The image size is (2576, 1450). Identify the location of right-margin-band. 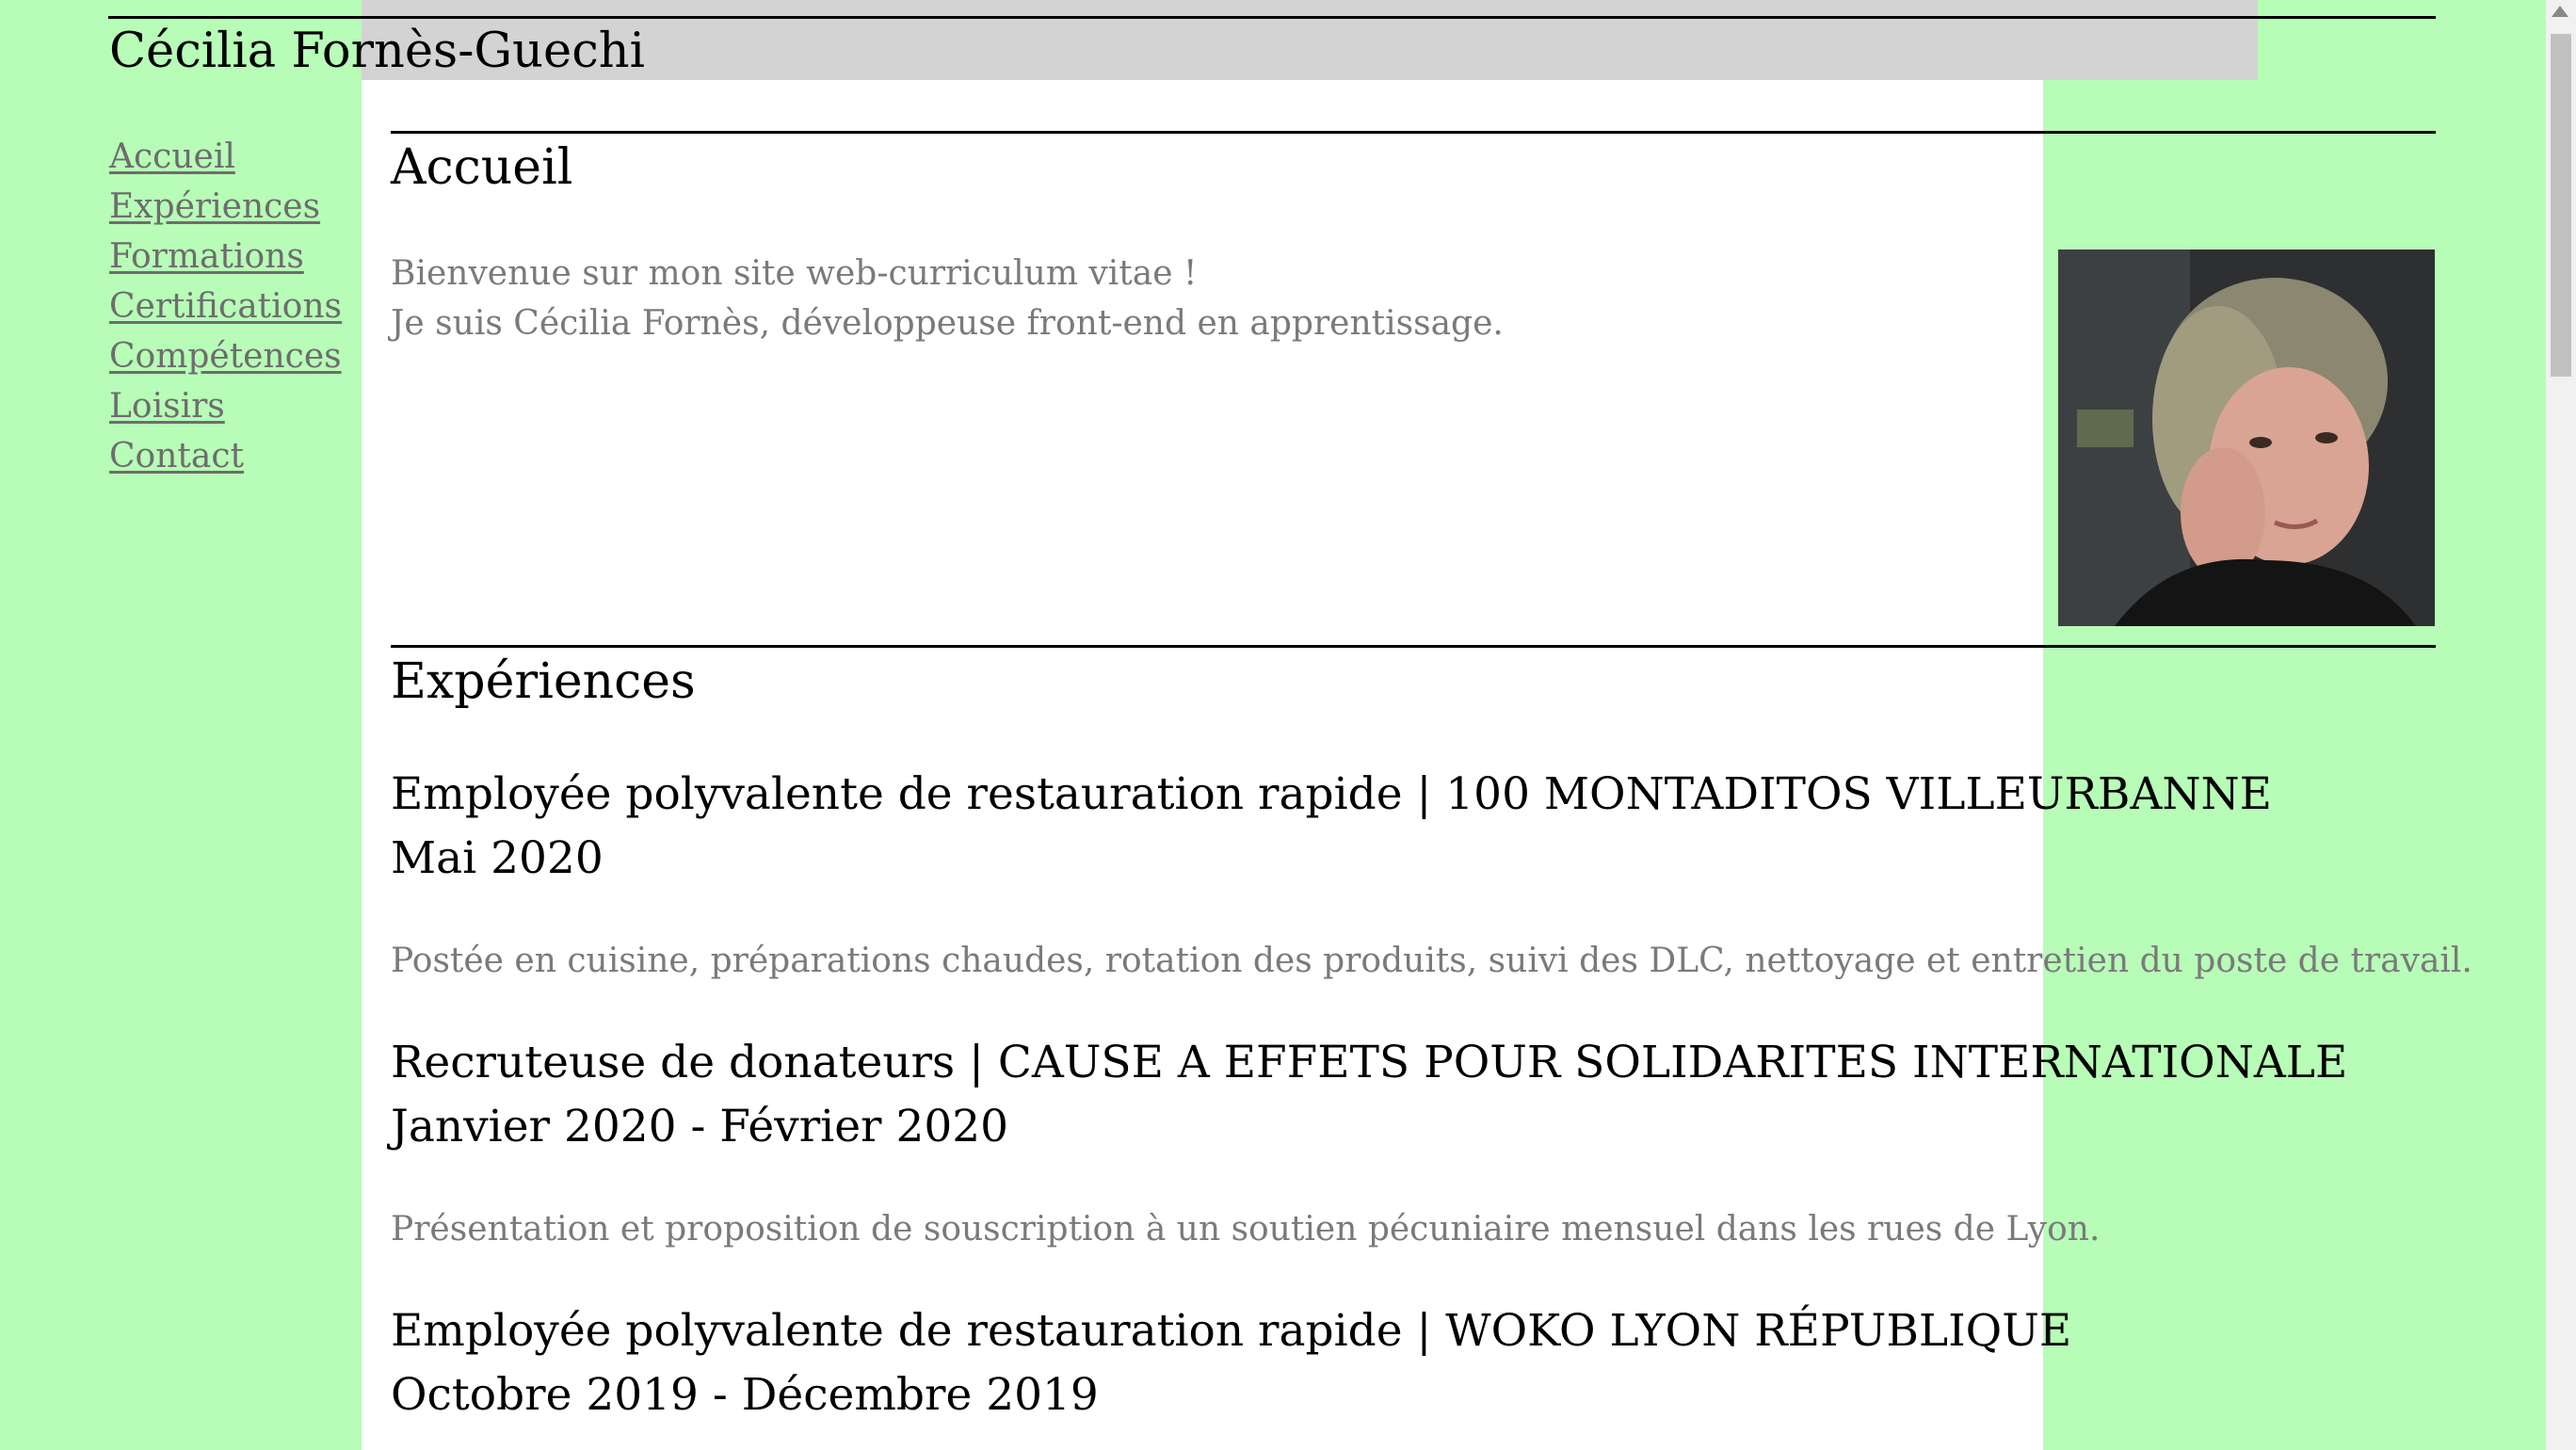
(2403, 725).